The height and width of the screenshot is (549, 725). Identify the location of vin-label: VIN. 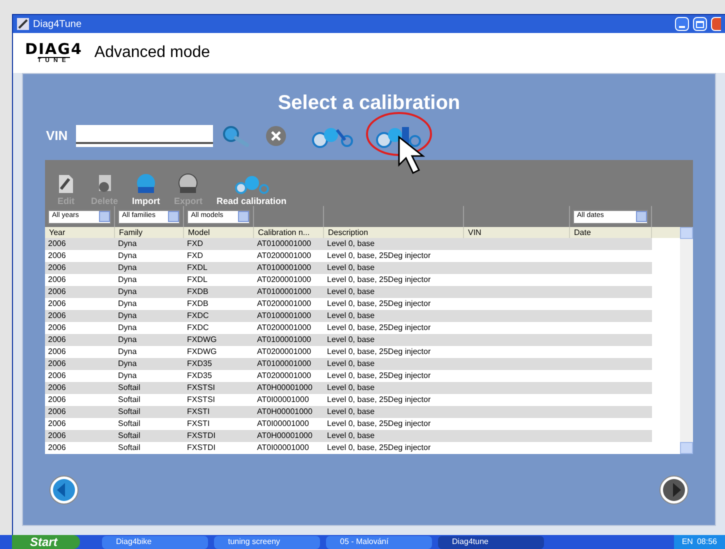
(57, 136).